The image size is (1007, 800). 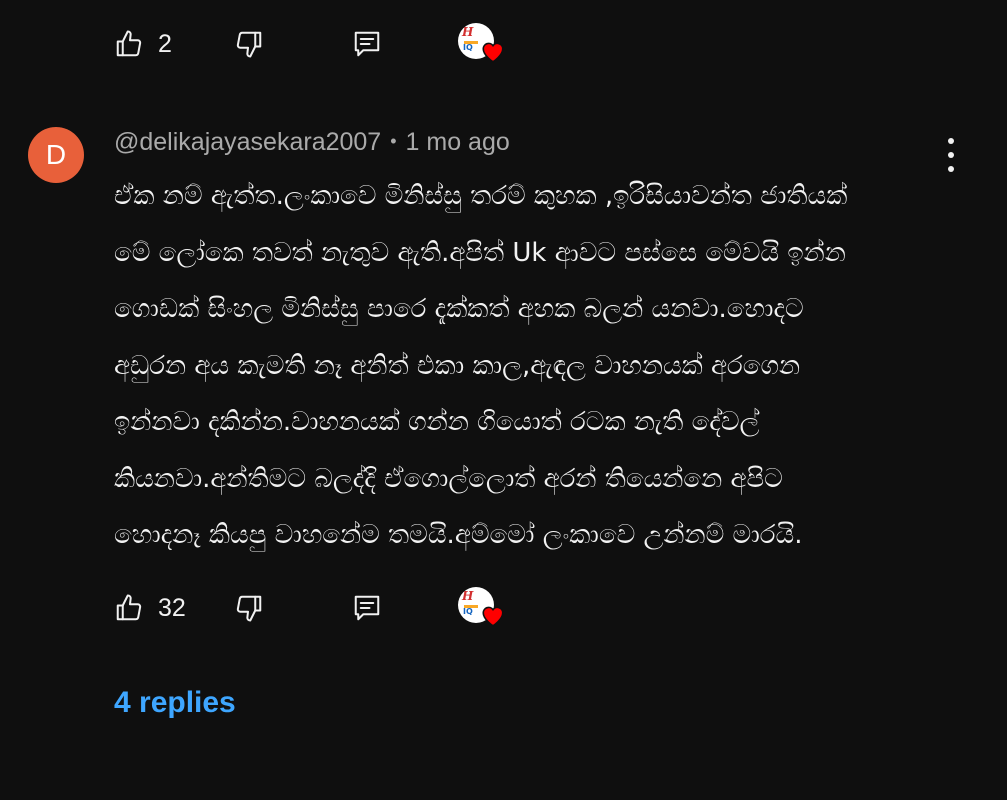 I want to click on comment-actions: 32 H IQ, so click(x=311, y=608).